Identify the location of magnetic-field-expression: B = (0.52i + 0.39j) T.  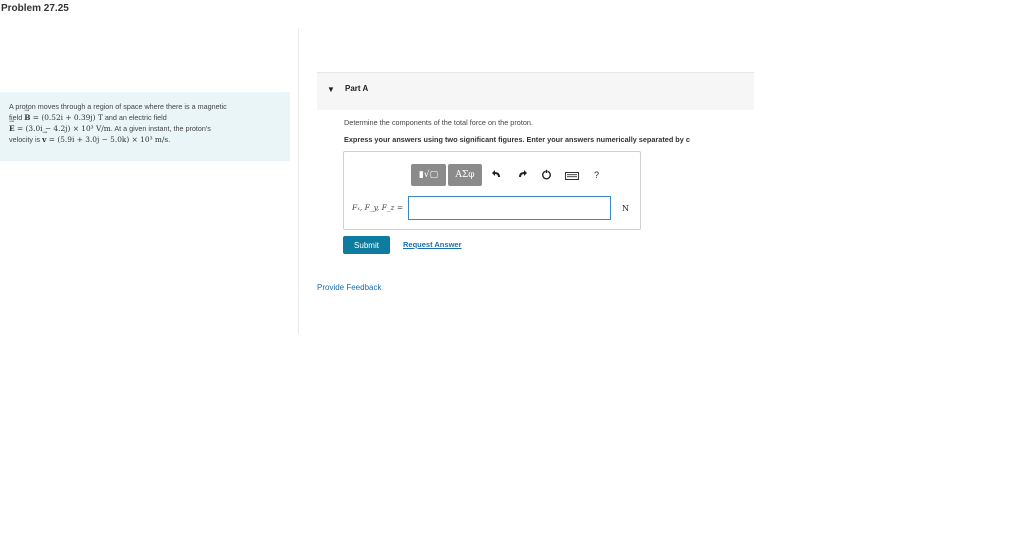
(63, 114).